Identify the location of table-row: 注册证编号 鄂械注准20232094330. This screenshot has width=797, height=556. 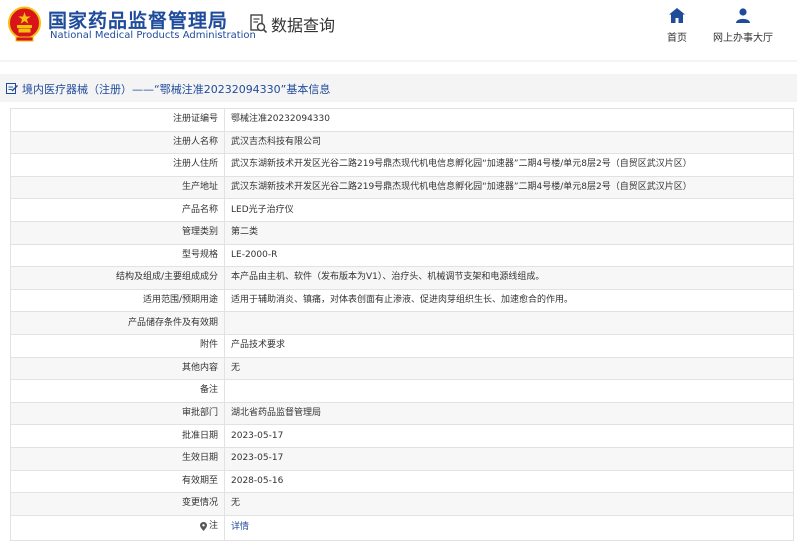
(402, 120).